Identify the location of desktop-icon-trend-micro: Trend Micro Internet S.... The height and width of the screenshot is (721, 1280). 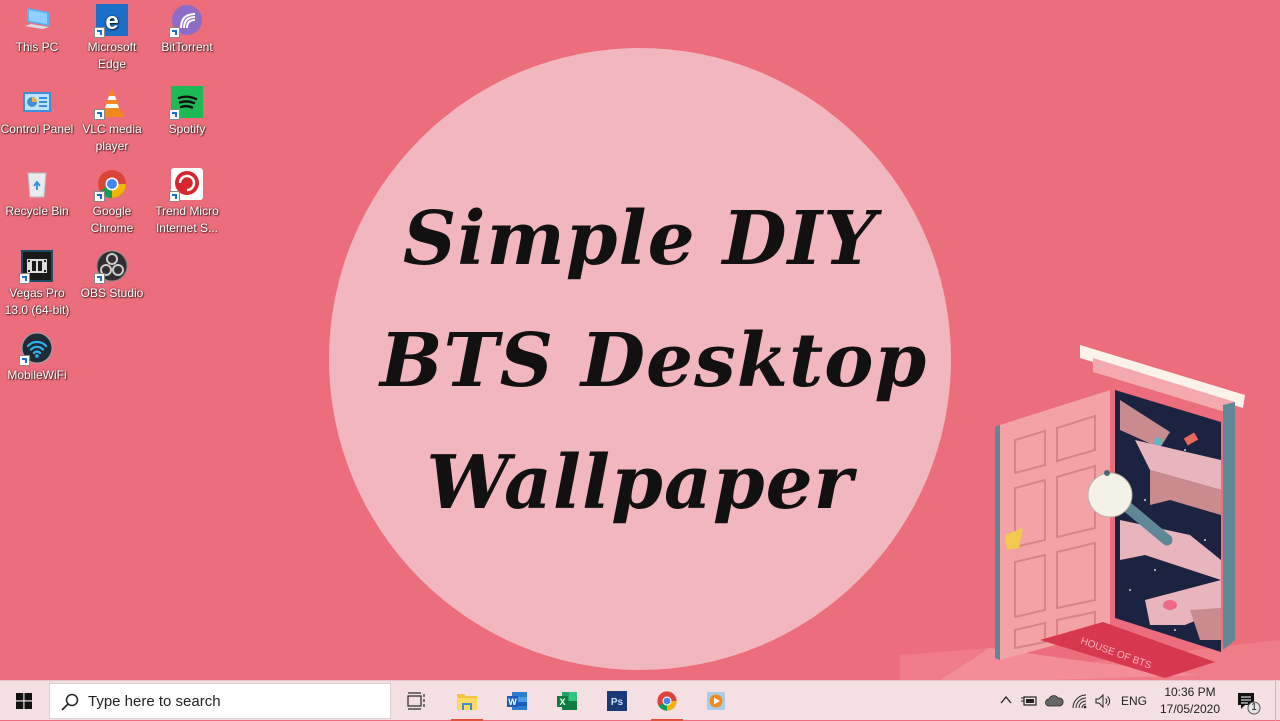
(187, 200).